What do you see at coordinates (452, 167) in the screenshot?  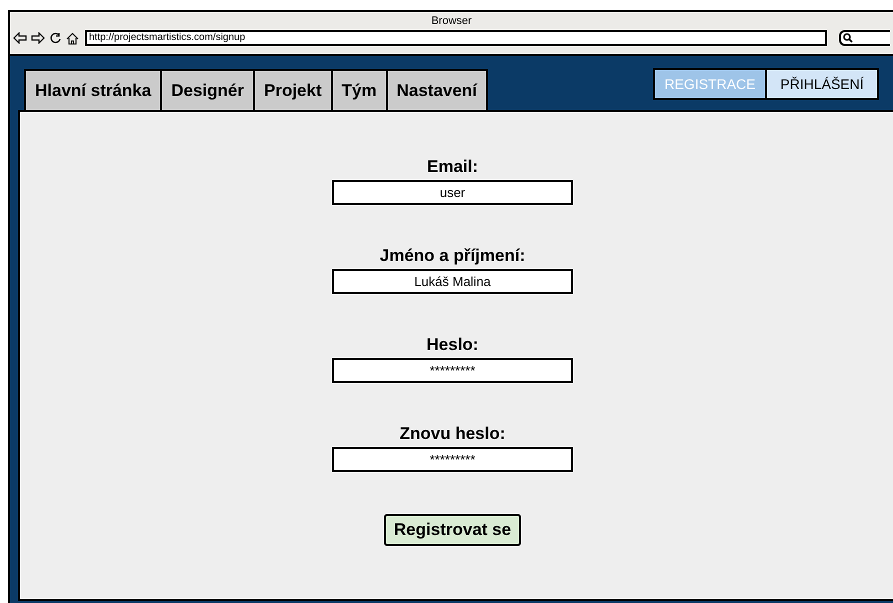 I see `field-label: Email:` at bounding box center [452, 167].